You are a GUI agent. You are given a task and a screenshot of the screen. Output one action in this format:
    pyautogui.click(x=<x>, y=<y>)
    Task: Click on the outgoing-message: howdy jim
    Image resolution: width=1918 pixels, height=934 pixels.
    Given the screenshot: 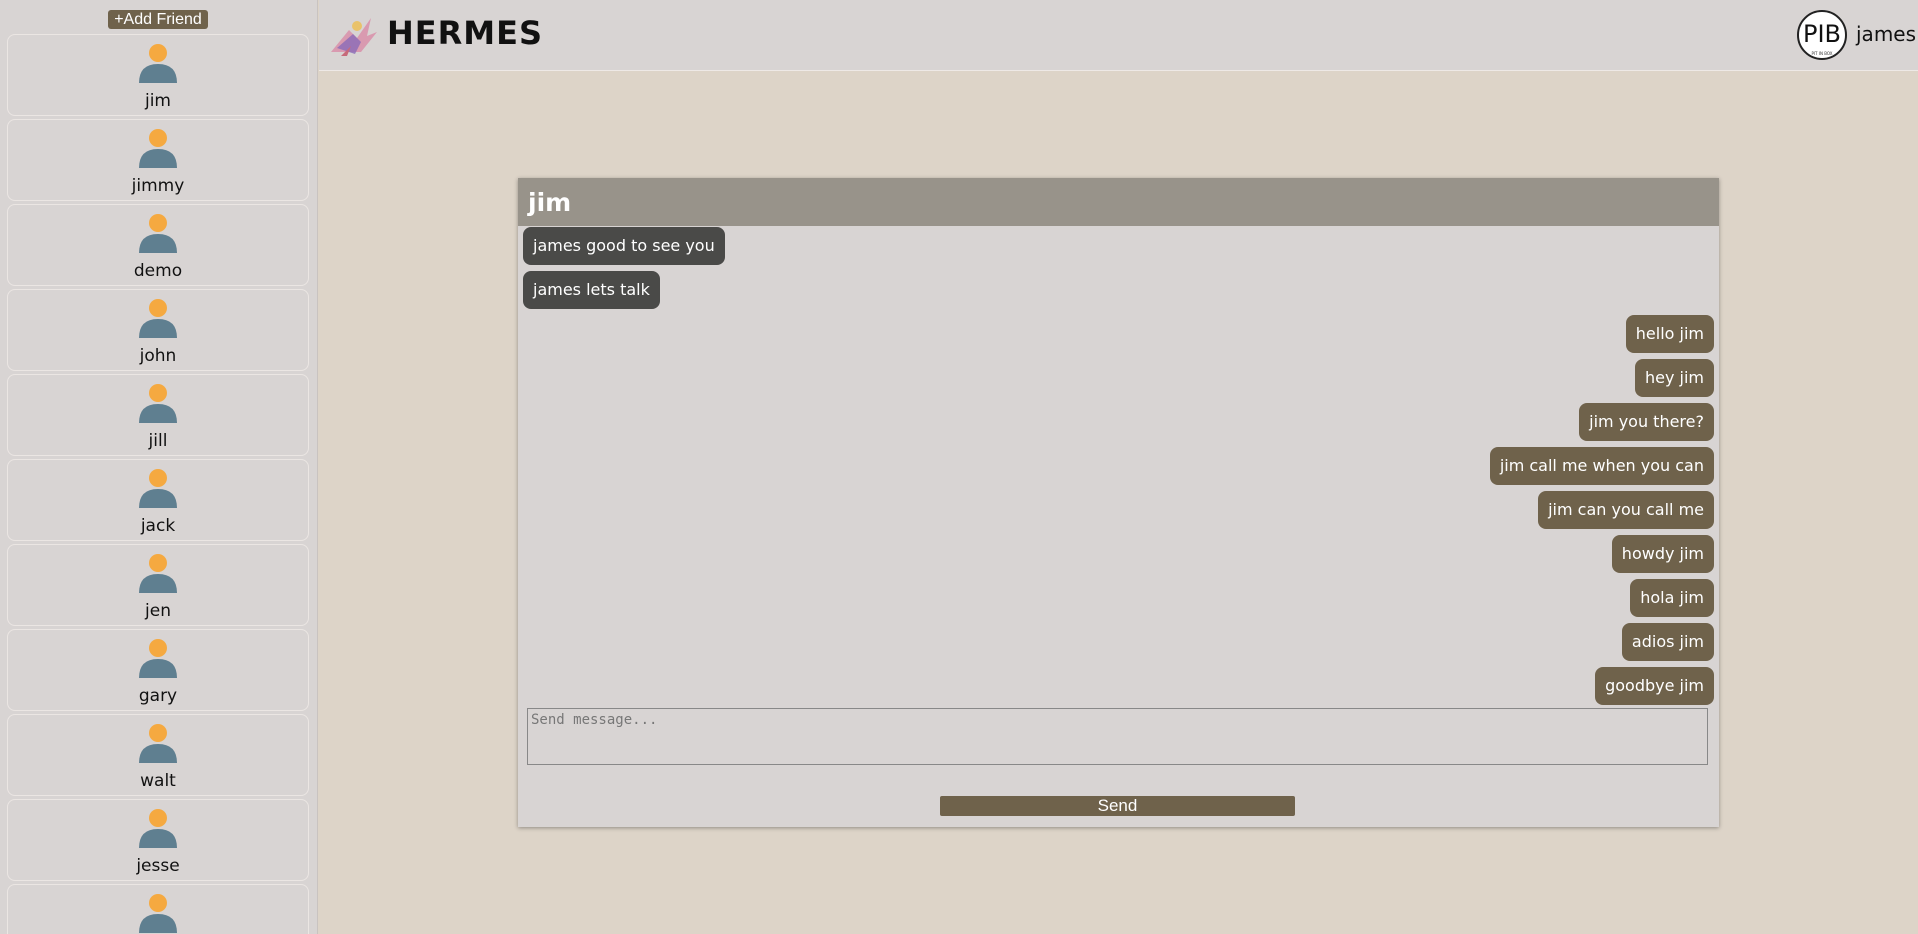 What is the action you would take?
    pyautogui.click(x=1662, y=554)
    